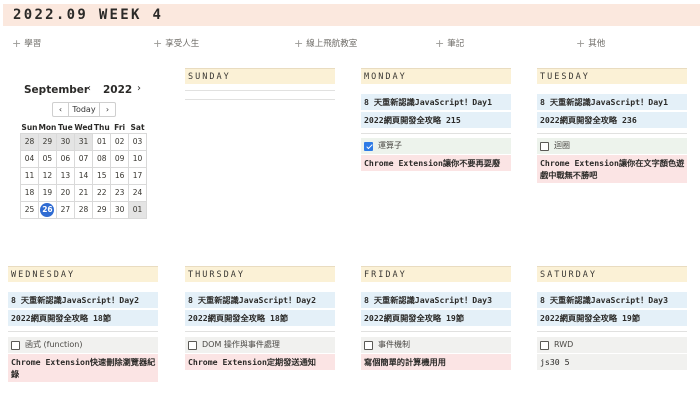 Image resolution: width=700 pixels, height=410 pixels. What do you see at coordinates (260, 274) in the screenshot?
I see `day-header-thursday: THURSDAY` at bounding box center [260, 274].